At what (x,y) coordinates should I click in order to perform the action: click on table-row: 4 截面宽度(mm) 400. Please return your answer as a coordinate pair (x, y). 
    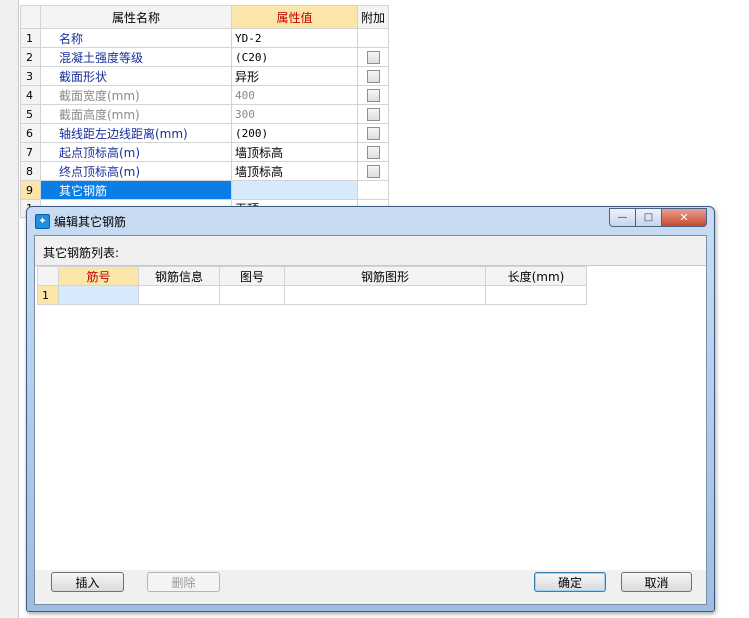
    Looking at the image, I should click on (204, 95).